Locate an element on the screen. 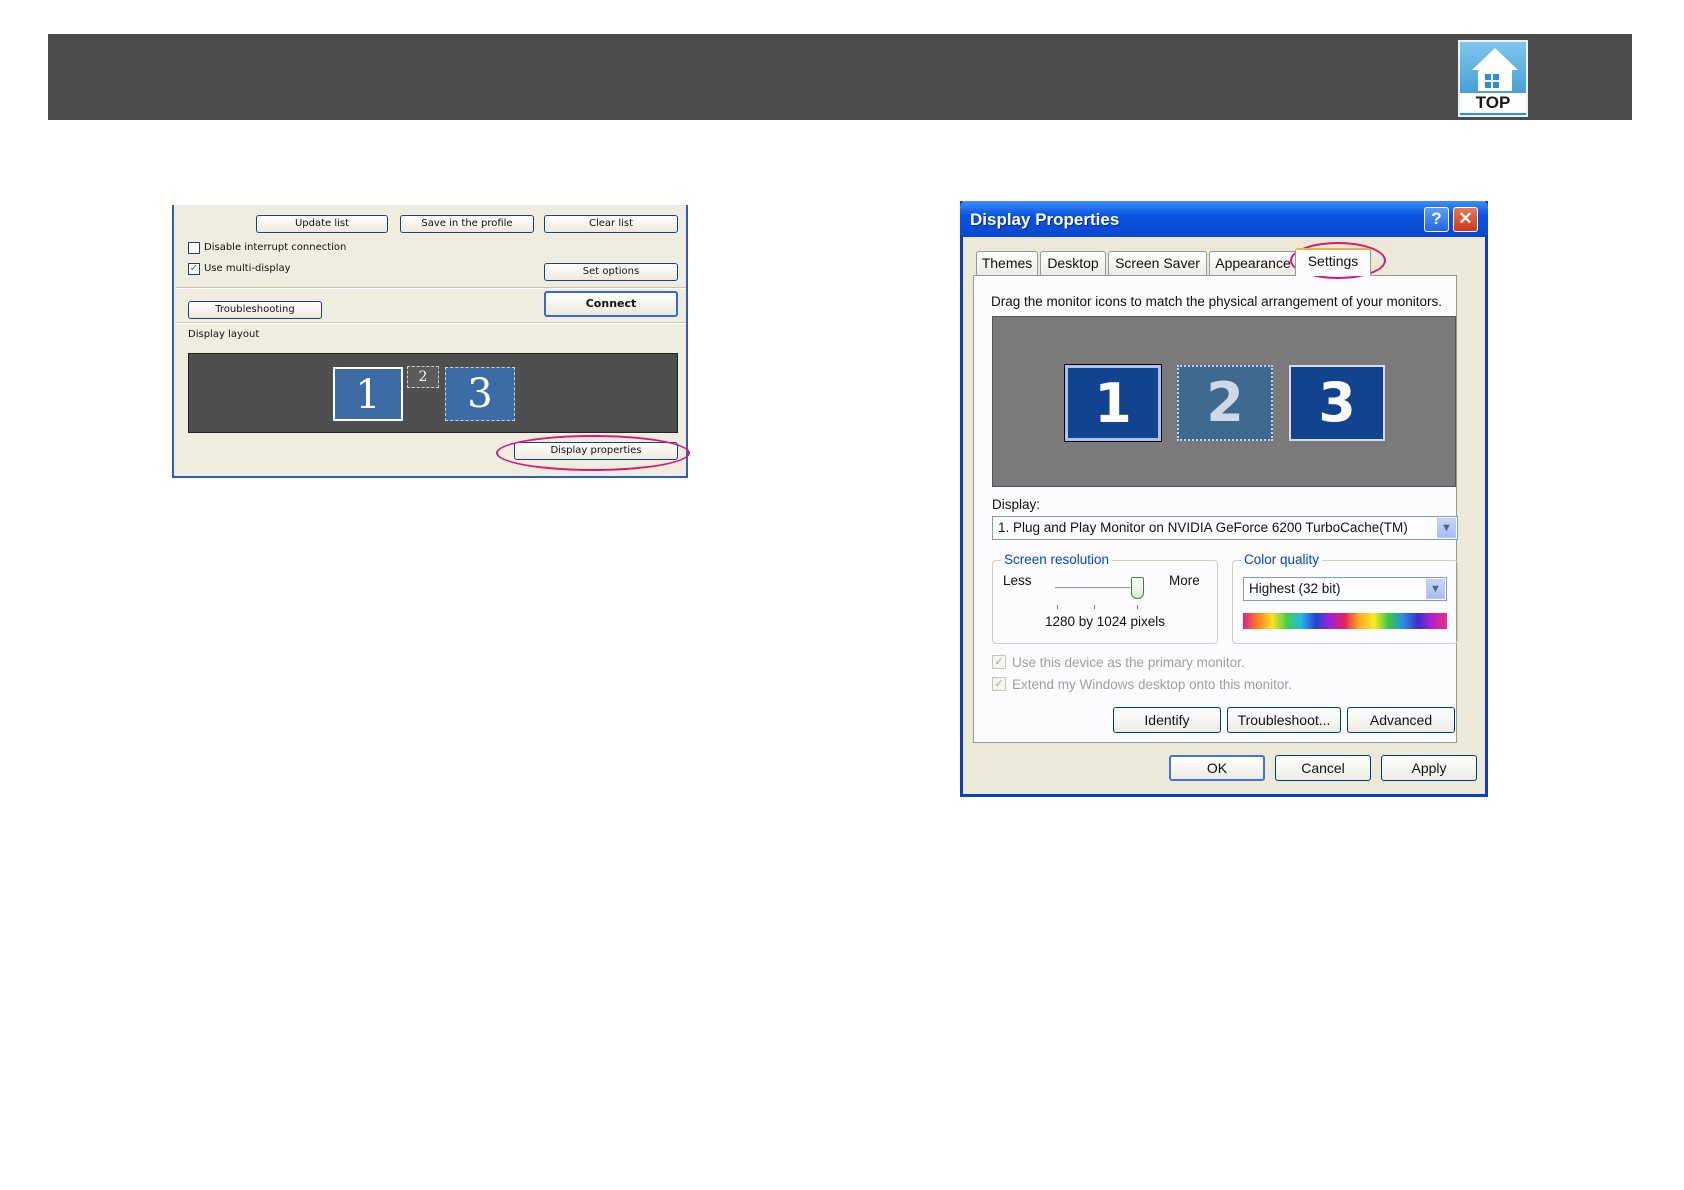 The image size is (1684, 1190). color-quality-title: Color quality is located at coordinates (1282, 559).